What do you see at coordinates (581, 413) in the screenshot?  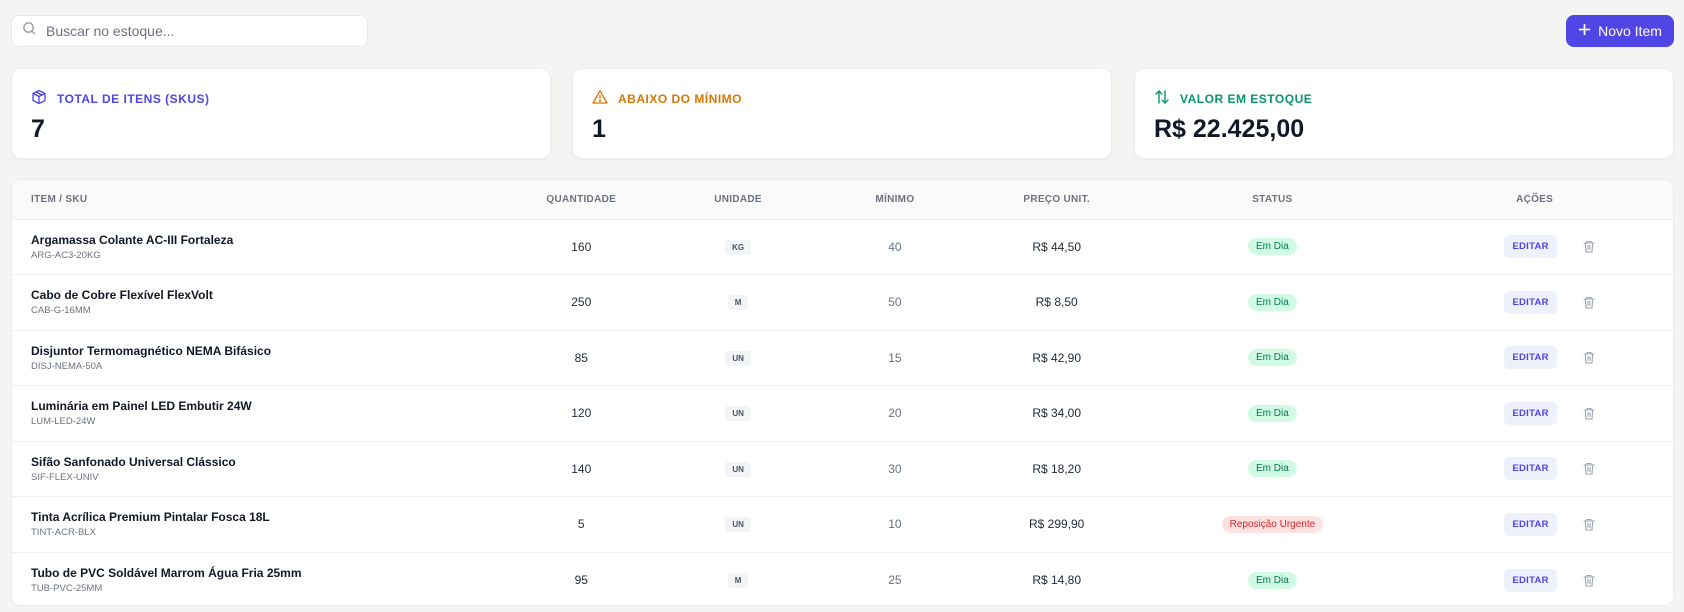 I see `quantity-cell: 120` at bounding box center [581, 413].